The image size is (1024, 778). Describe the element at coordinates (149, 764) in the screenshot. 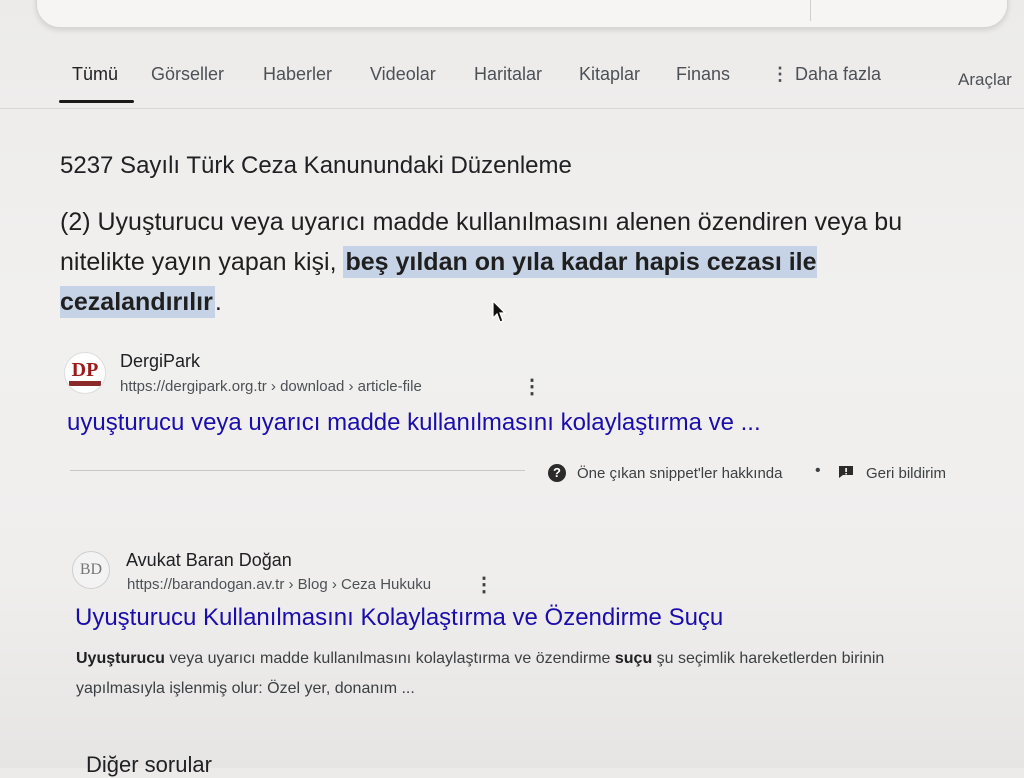

I see `more-questions-heading: Diğer sorular` at that location.